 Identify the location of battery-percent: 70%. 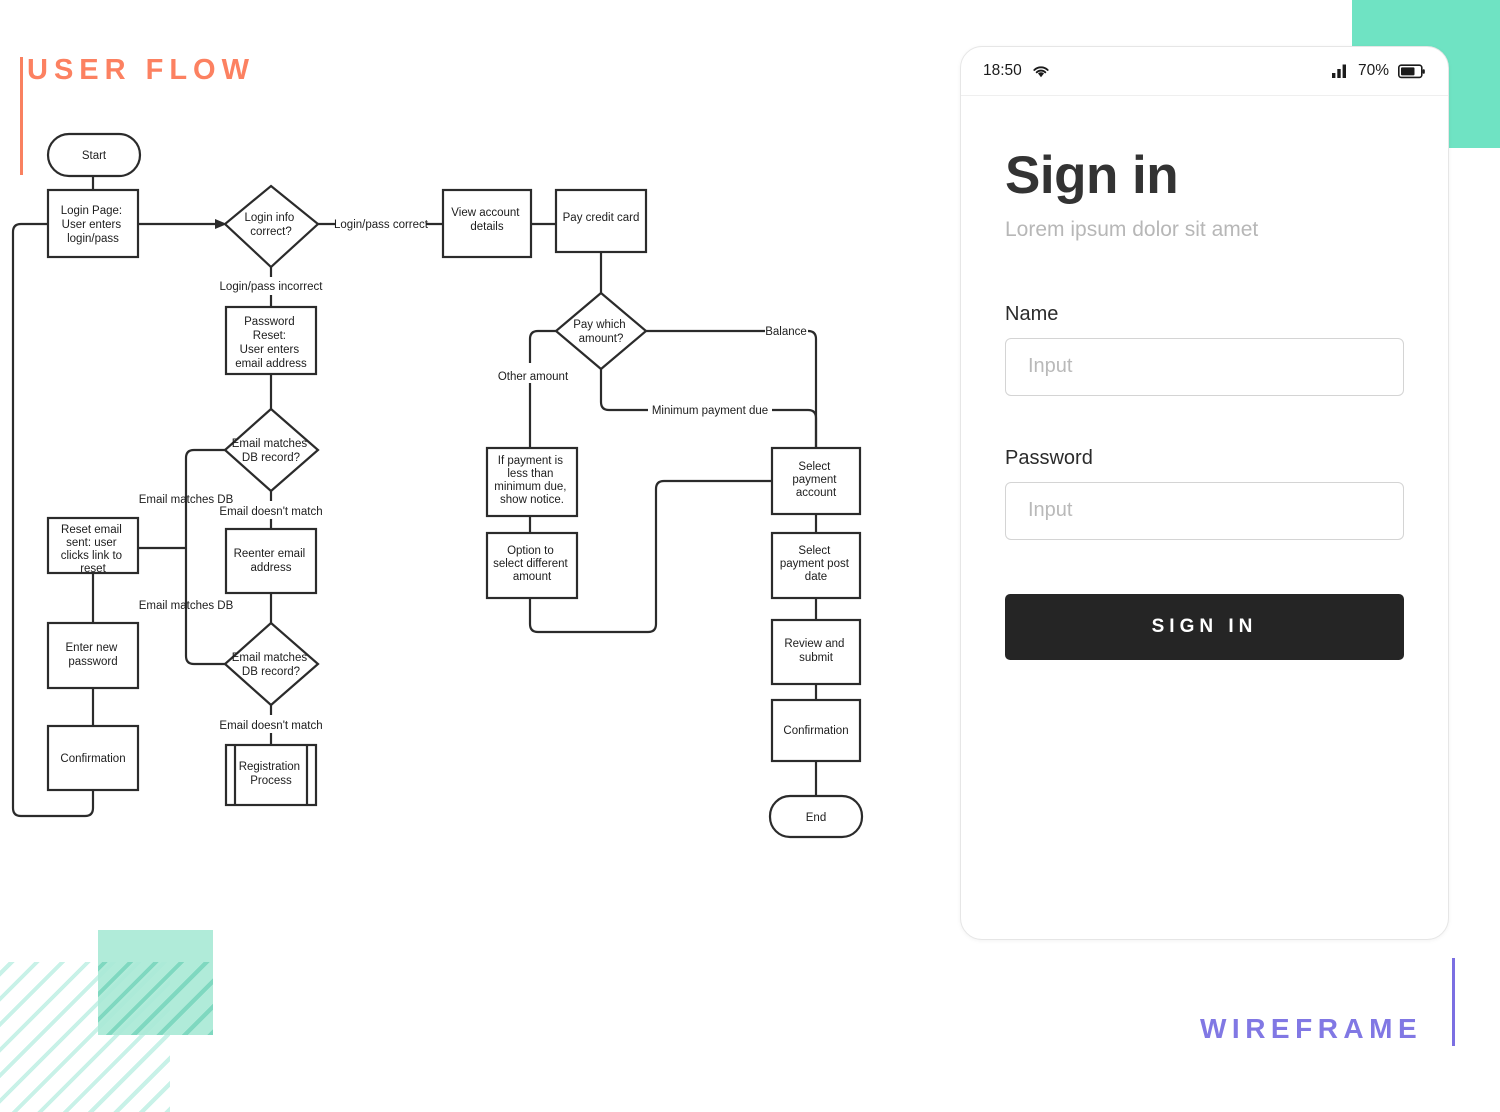
(1373, 70).